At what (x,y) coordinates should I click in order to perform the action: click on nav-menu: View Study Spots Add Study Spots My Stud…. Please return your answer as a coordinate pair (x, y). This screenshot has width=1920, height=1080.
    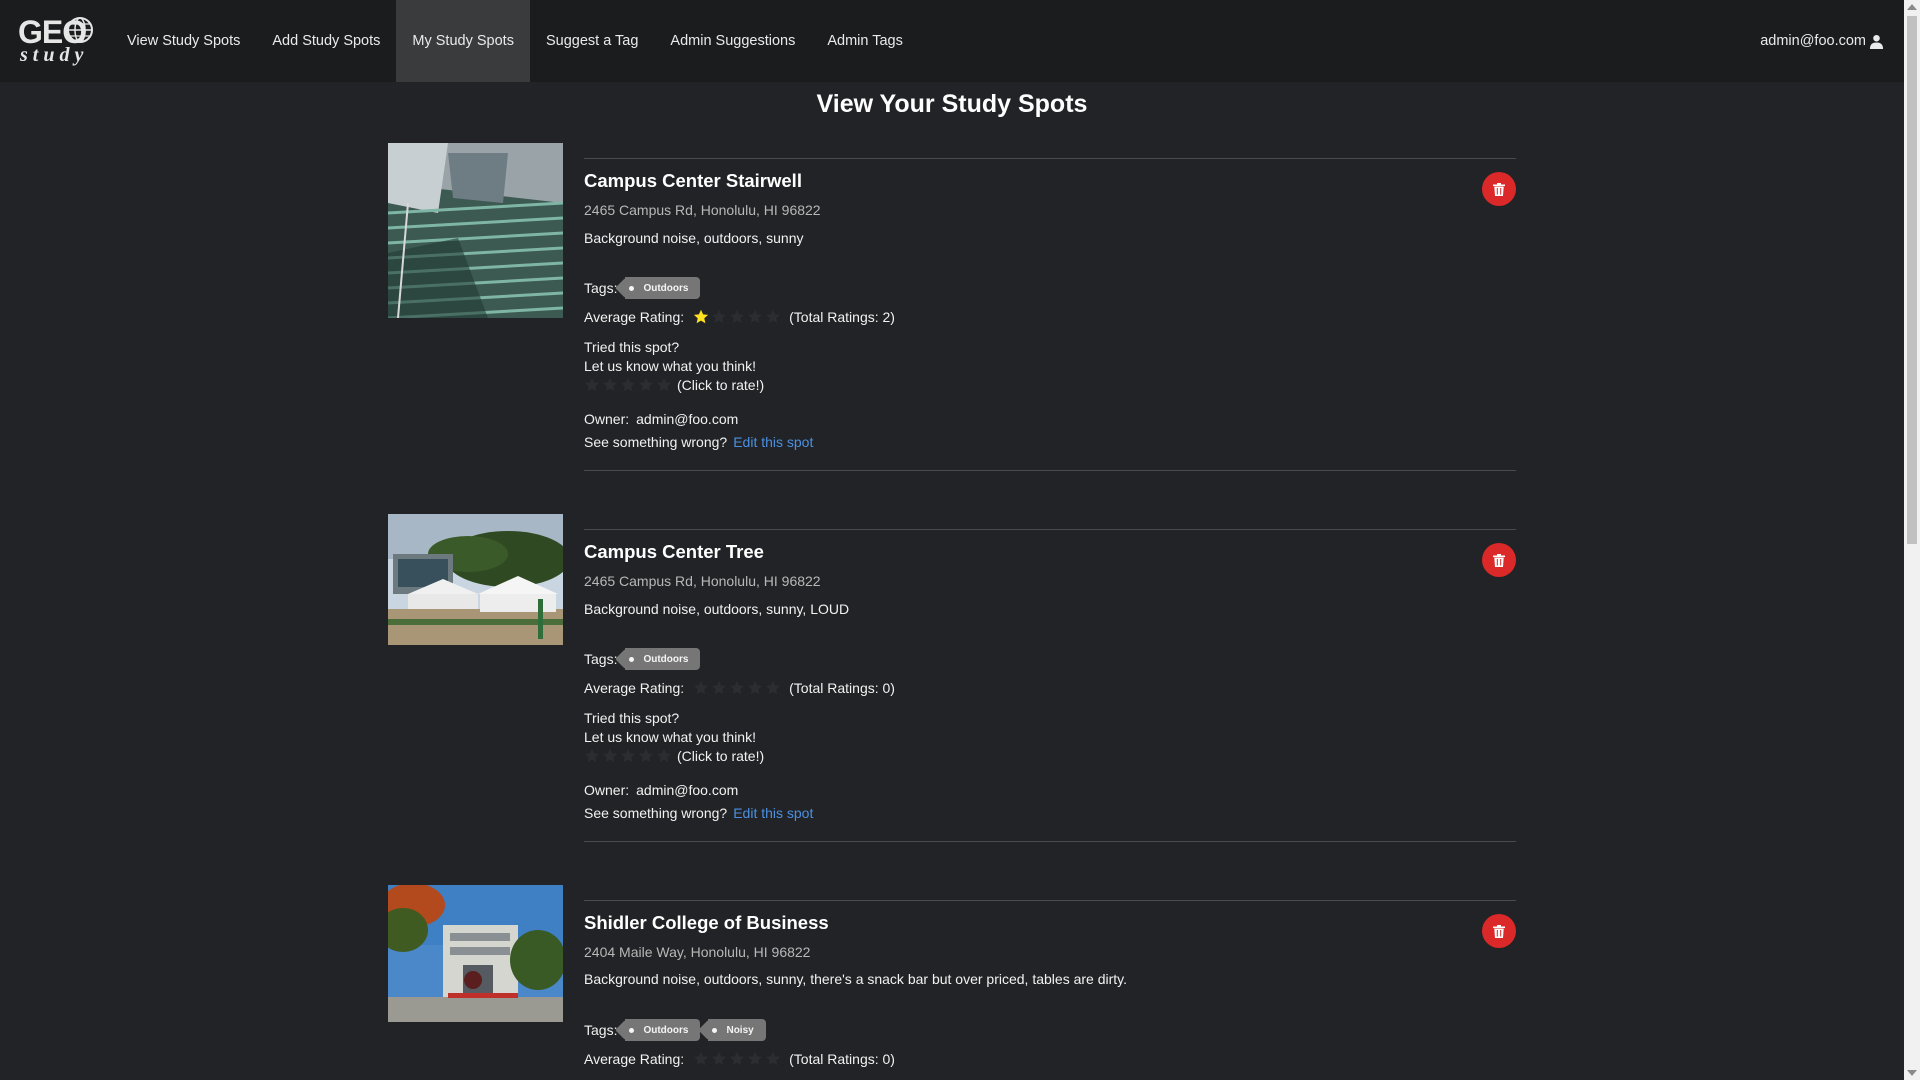
    Looking at the image, I should click on (515, 41).